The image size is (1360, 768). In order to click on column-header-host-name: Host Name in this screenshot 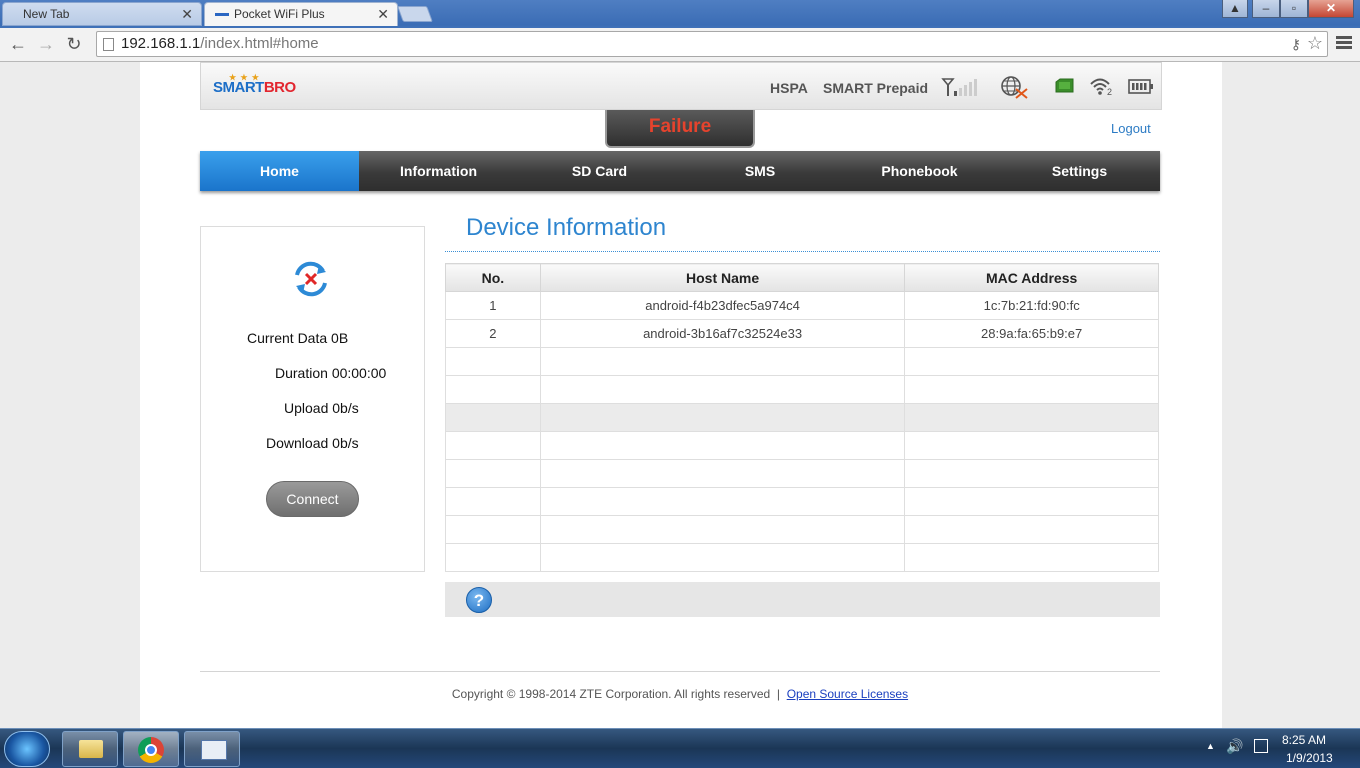, I will do `click(722, 277)`.